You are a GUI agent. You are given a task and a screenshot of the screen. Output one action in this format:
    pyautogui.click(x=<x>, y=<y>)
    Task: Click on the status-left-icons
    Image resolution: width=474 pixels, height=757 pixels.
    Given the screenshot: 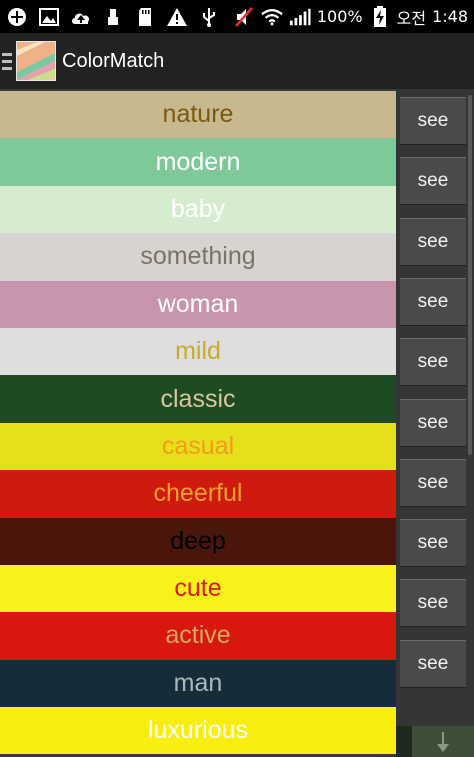 What is the action you would take?
    pyautogui.click(x=110, y=16)
    